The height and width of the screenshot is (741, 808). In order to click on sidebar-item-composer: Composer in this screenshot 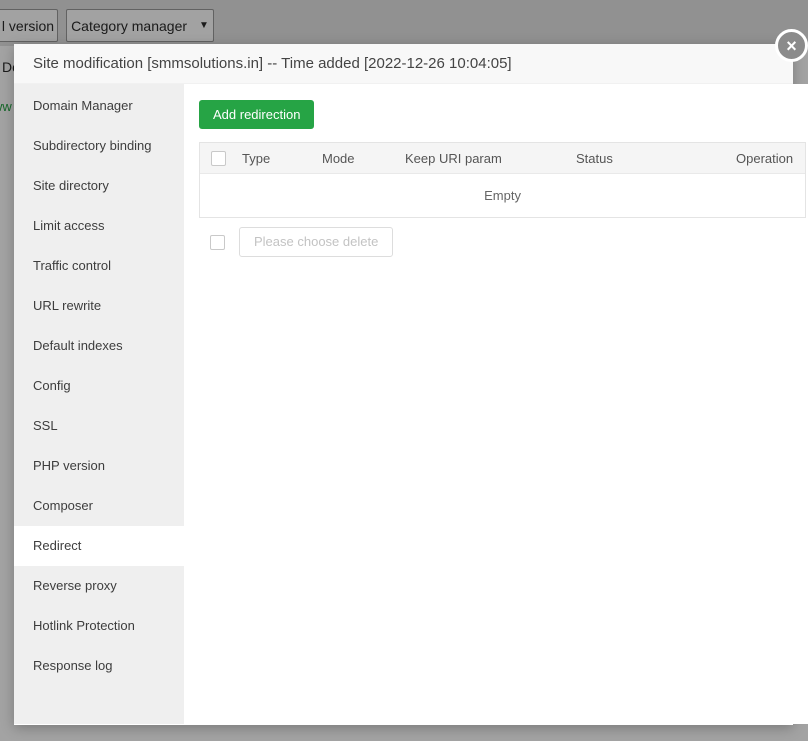, I will do `click(99, 506)`.